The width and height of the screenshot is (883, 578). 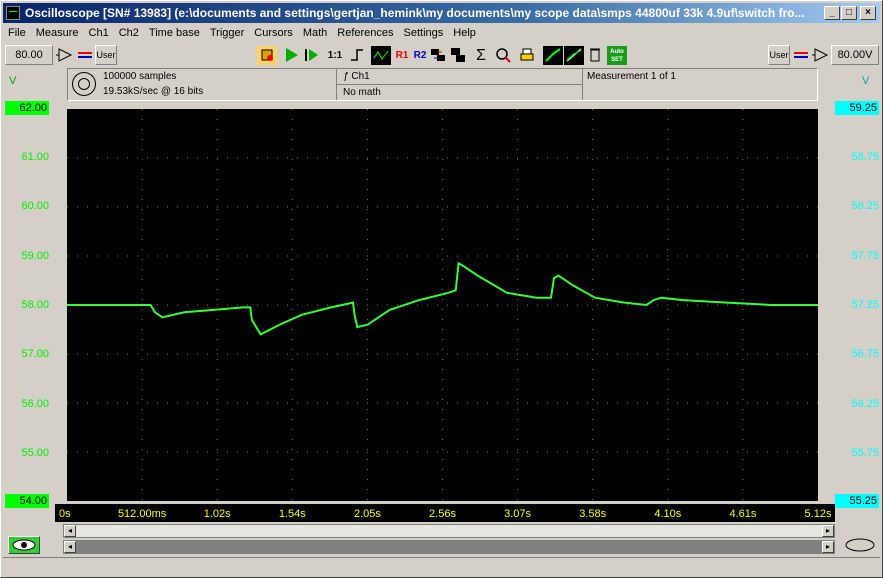 What do you see at coordinates (142, 514) in the screenshot?
I see `time-axis-tick: 512.00ms` at bounding box center [142, 514].